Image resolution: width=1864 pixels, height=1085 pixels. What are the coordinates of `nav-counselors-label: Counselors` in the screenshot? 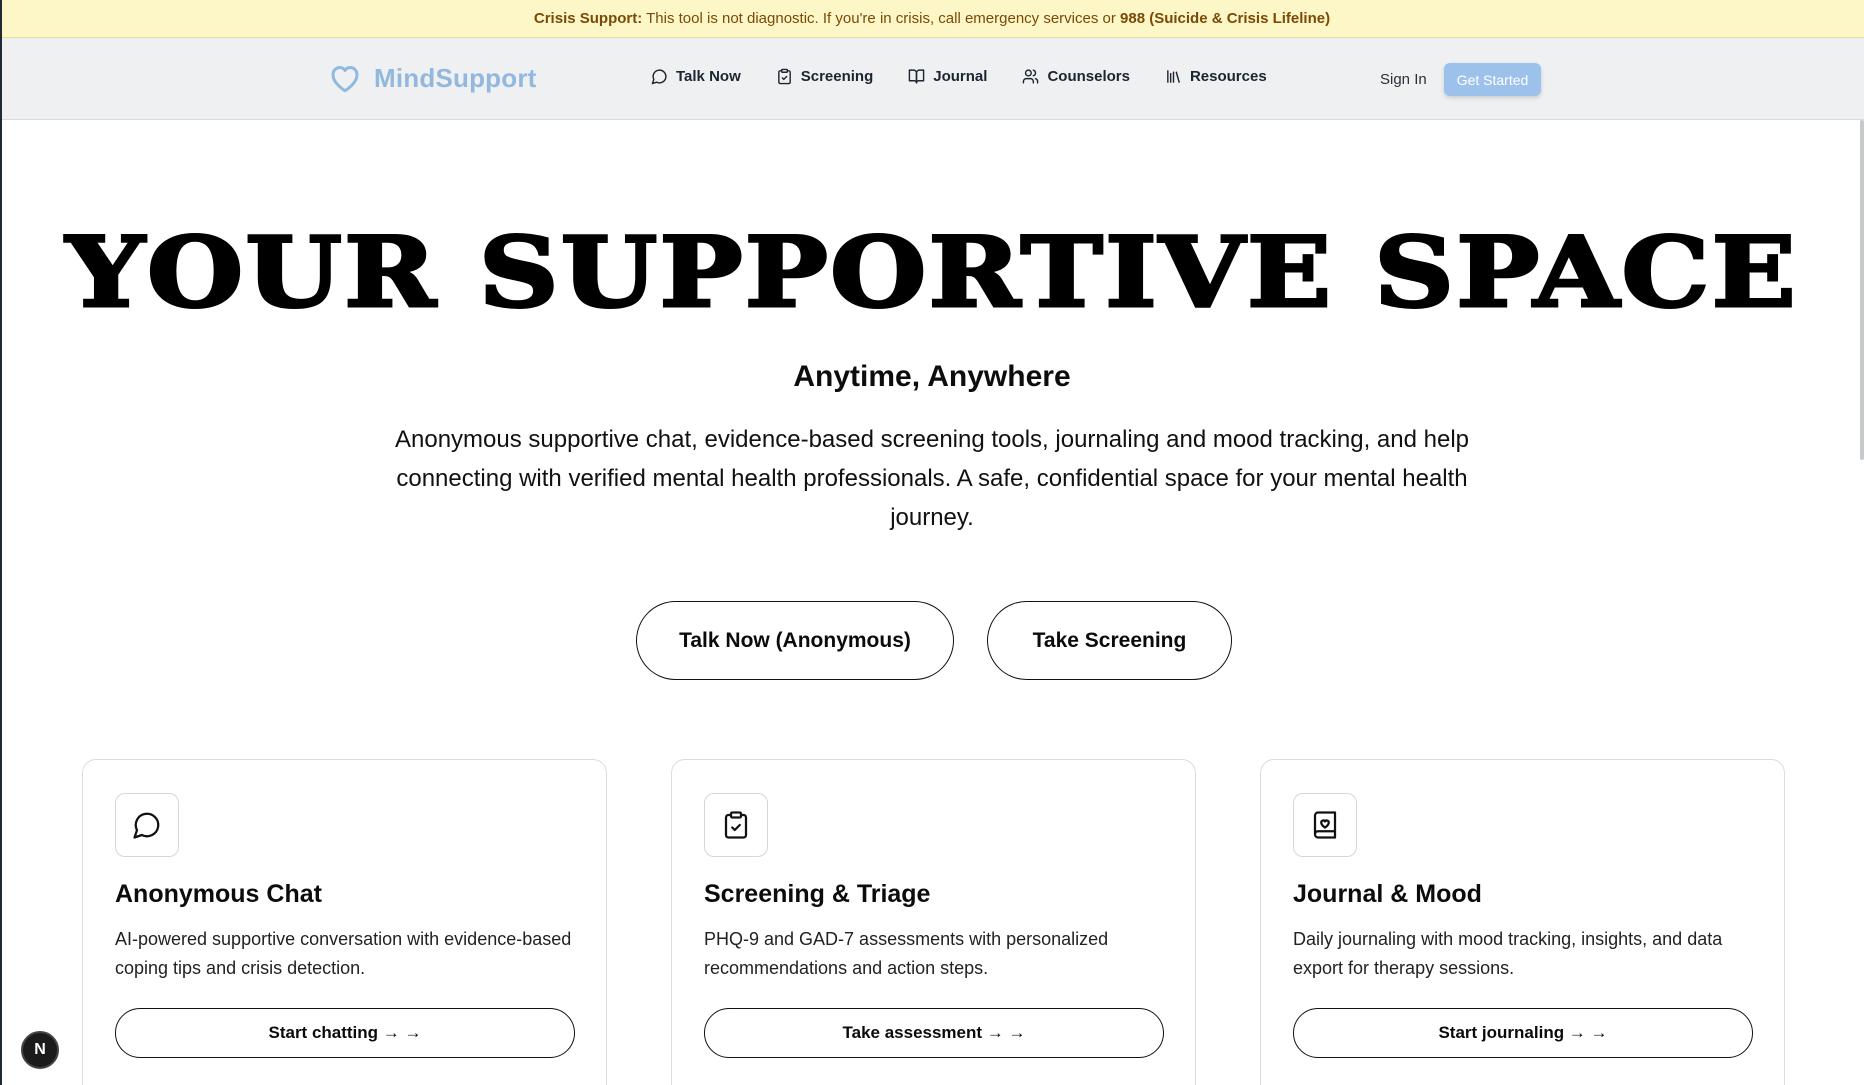 It's located at (1088, 76).